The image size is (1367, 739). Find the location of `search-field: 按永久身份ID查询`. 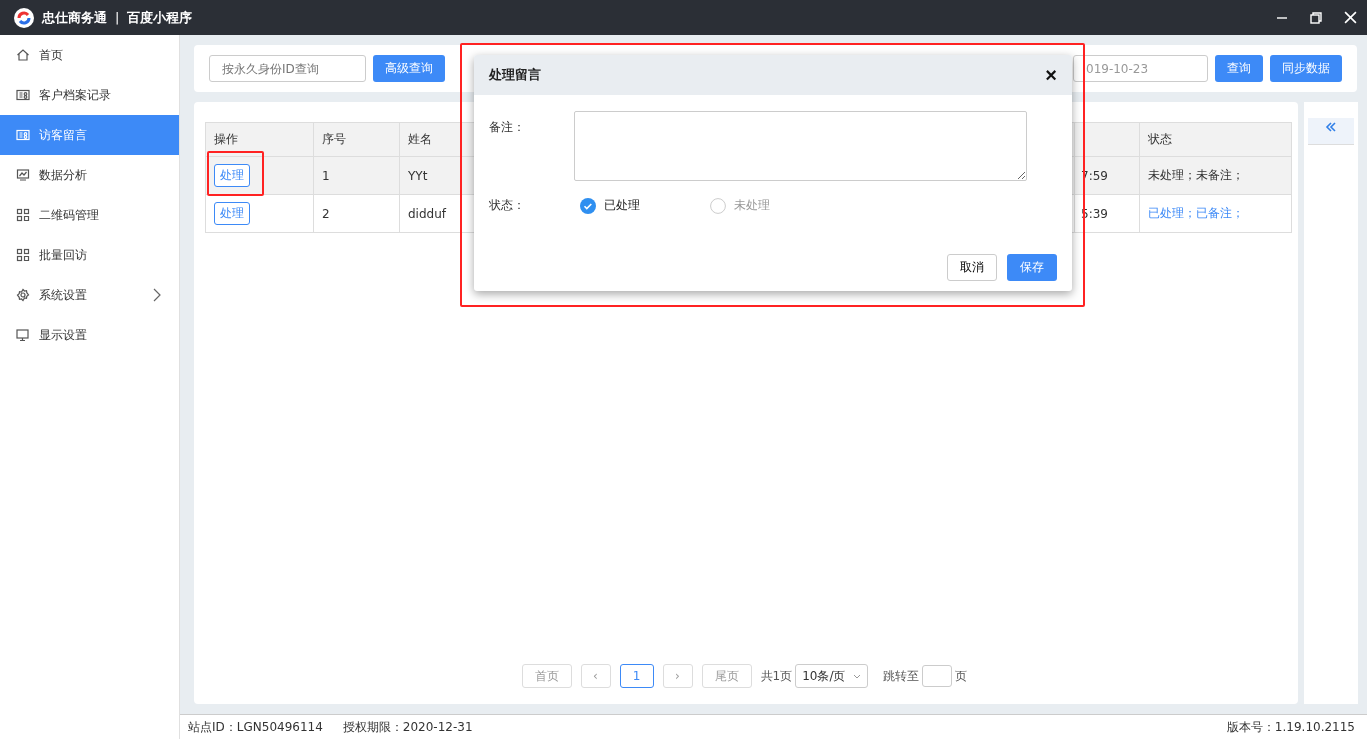

search-field: 按永久身份ID查询 is located at coordinates (287, 68).